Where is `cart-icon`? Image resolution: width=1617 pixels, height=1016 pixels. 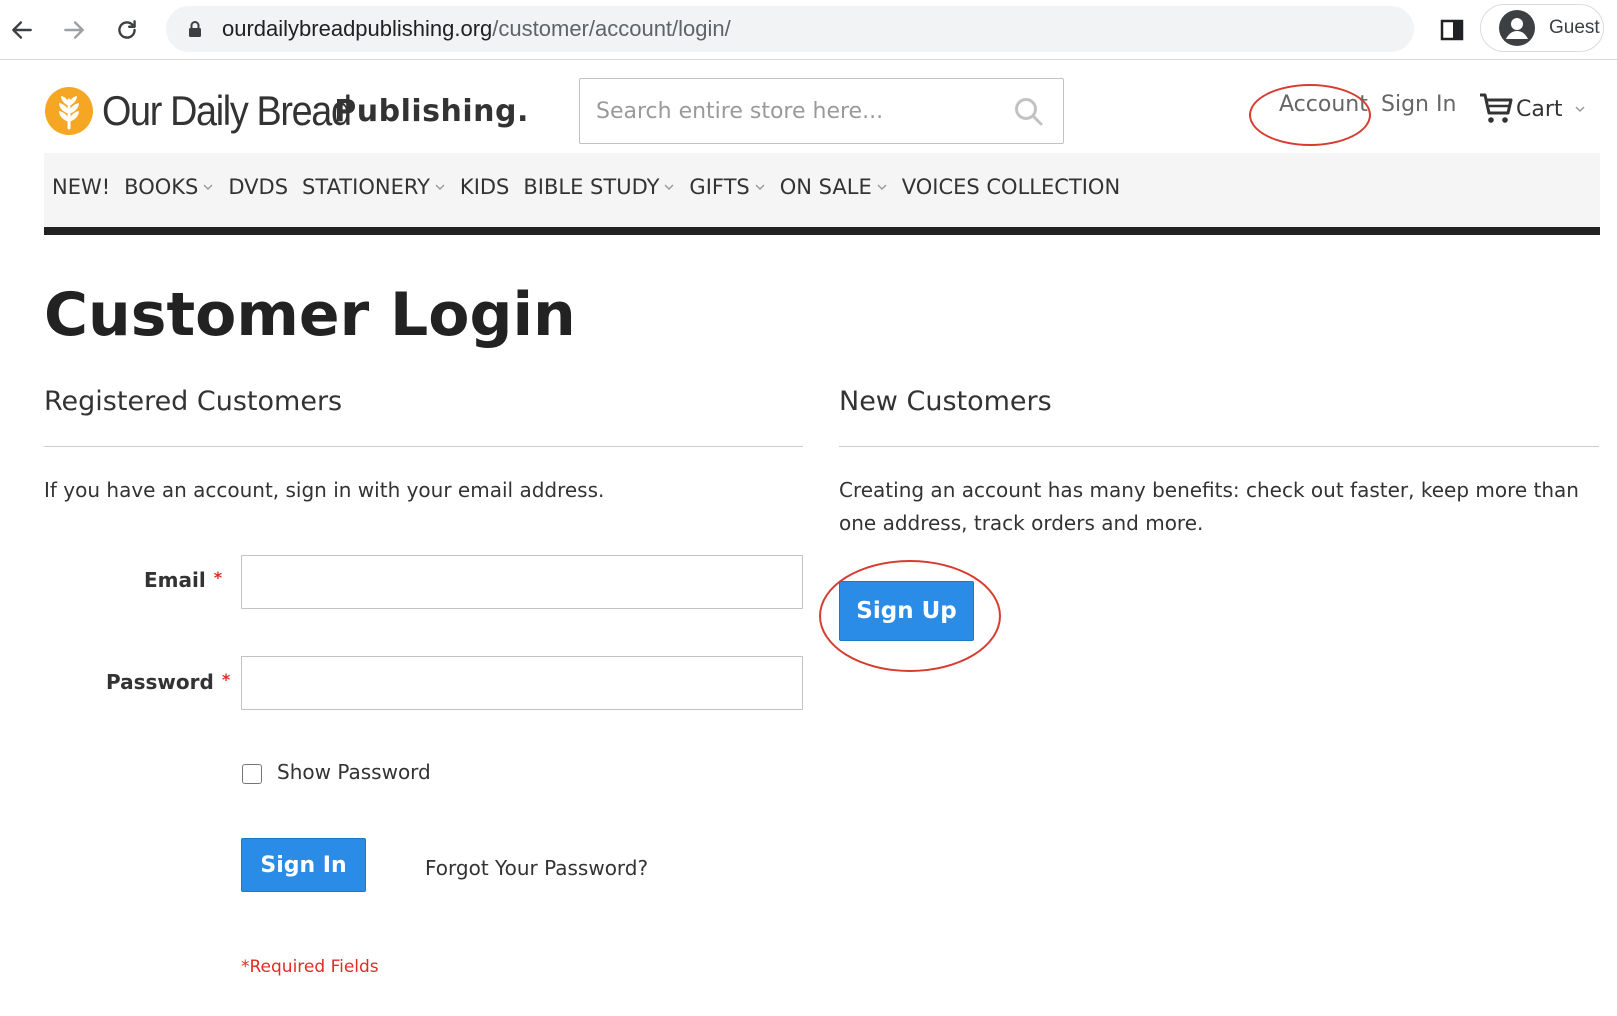
cart-icon is located at coordinates (1496, 108).